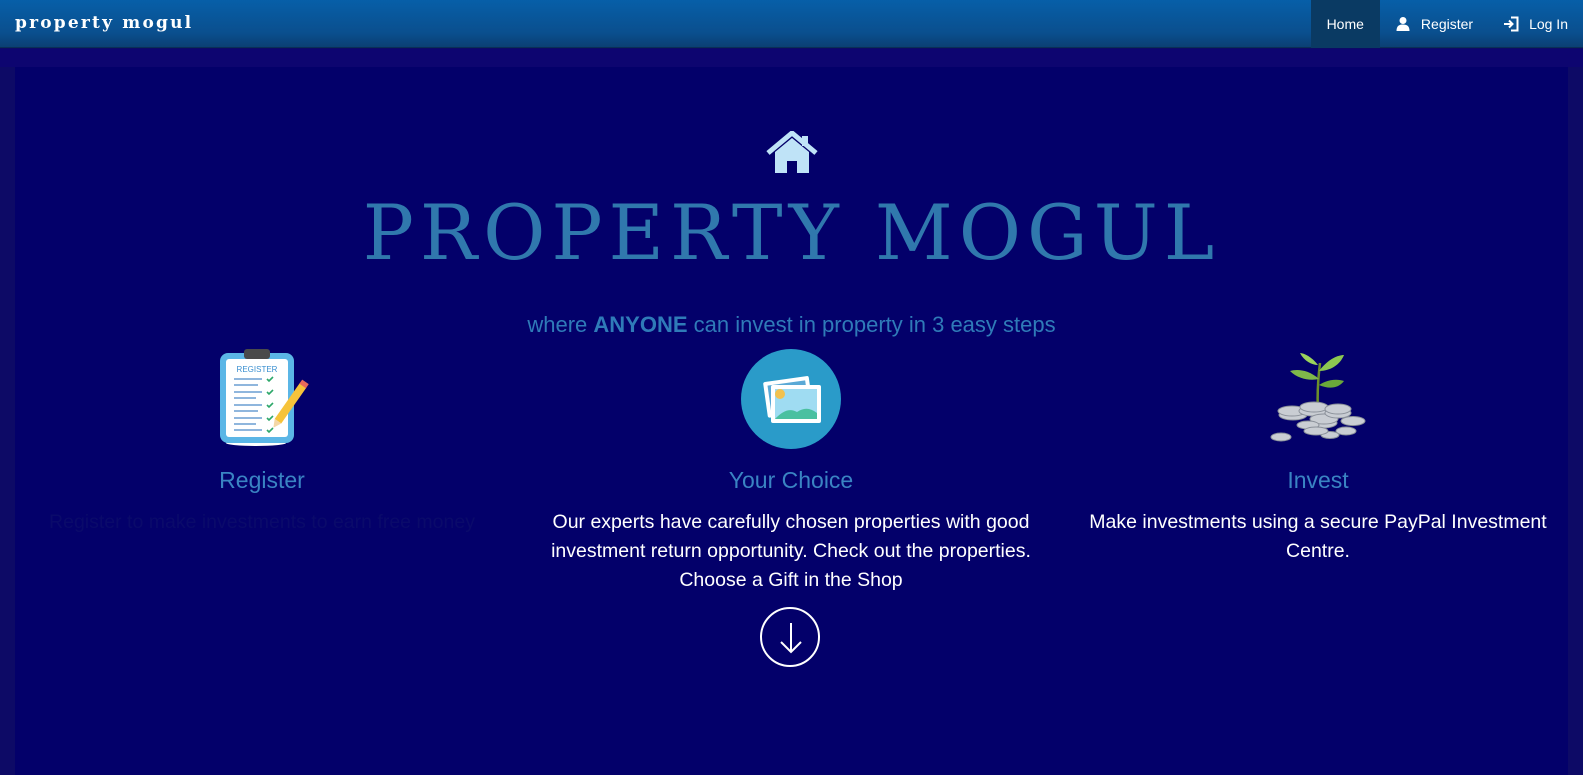 This screenshot has height=775, width=1583. What do you see at coordinates (791, 399) in the screenshot?
I see `photos-icon` at bounding box center [791, 399].